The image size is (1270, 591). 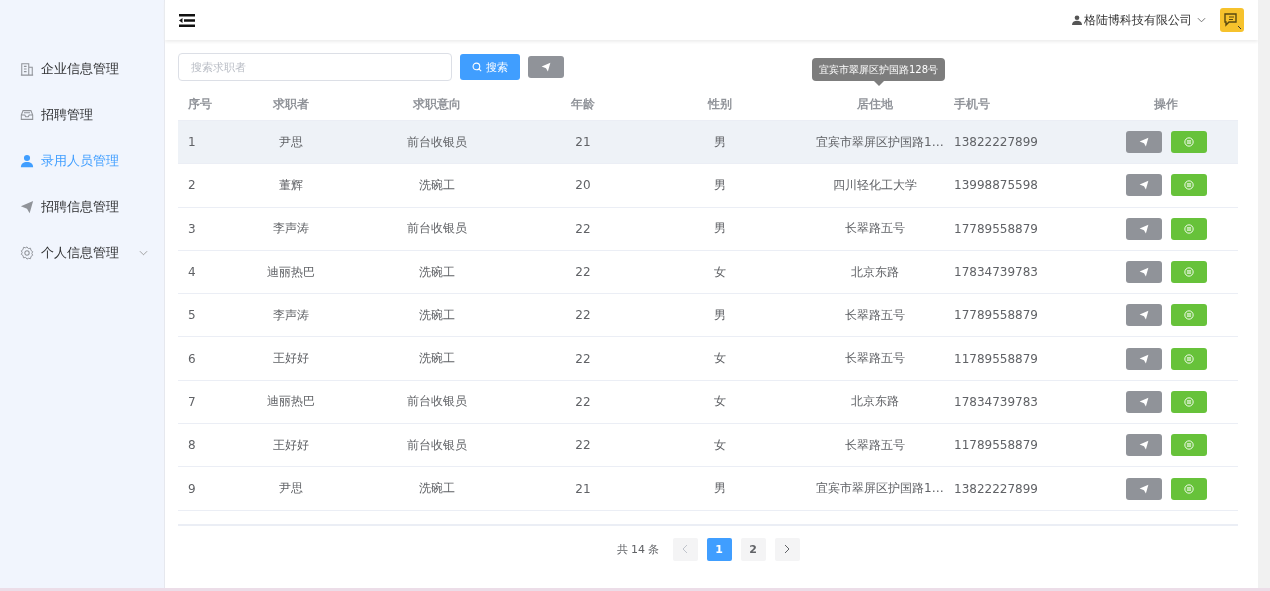 I want to click on column-header: 序号, so click(x=200, y=103).